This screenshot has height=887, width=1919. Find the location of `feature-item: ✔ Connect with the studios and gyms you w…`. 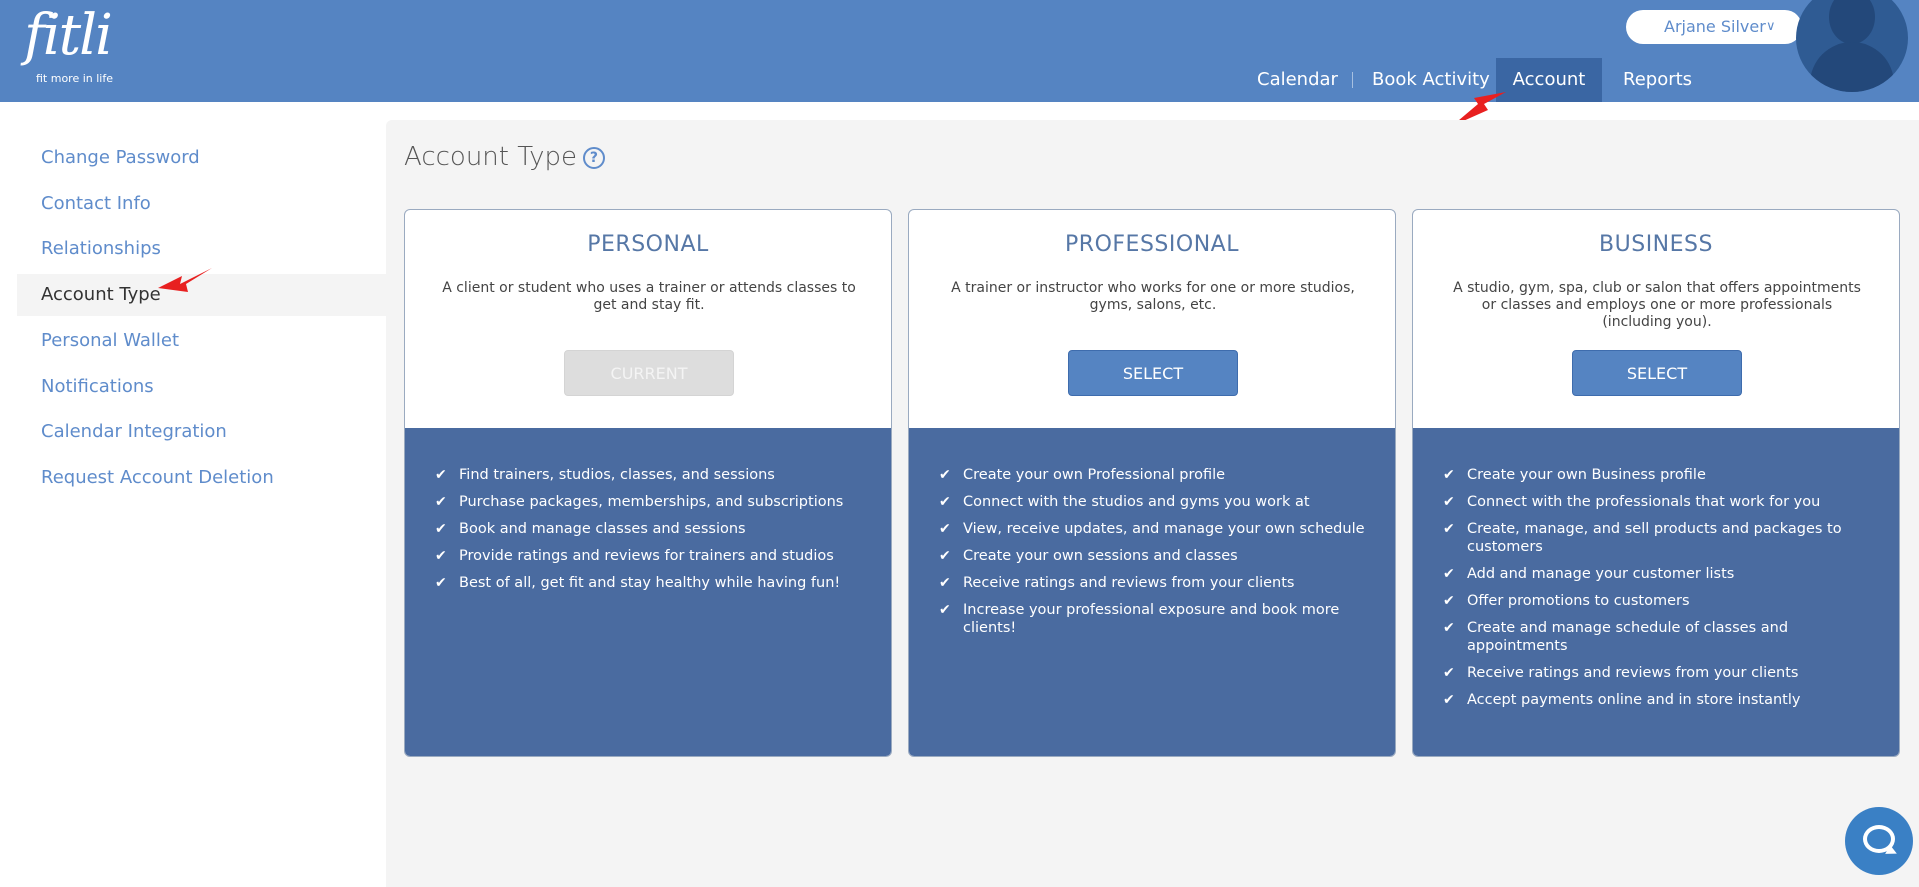

feature-item: ✔ Connect with the studios and gyms you w… is located at coordinates (1124, 502).